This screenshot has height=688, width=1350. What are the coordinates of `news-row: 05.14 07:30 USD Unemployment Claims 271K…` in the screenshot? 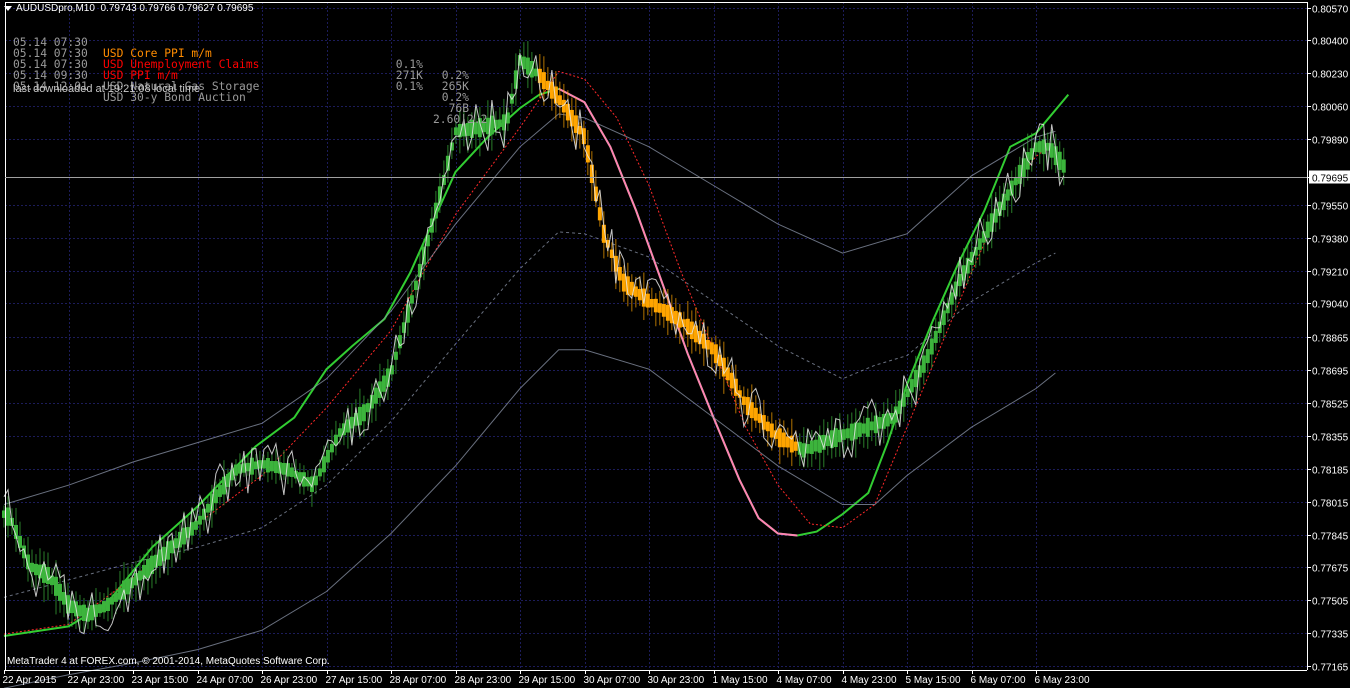 It's located at (241, 64).